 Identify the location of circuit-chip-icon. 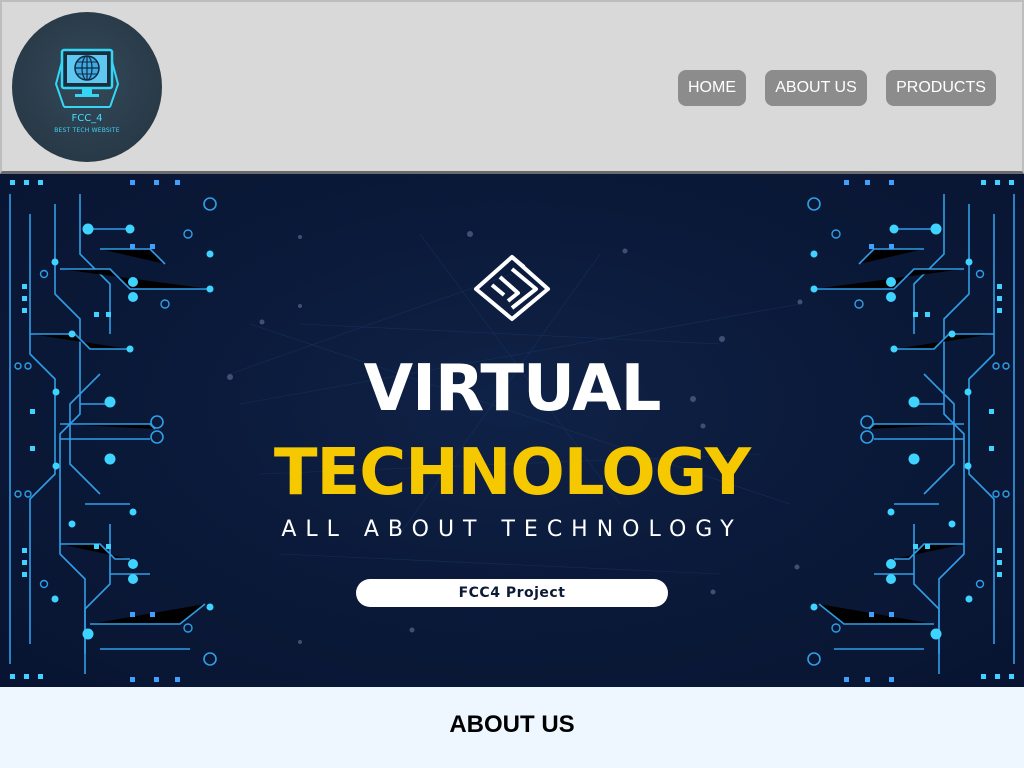
(512, 288).